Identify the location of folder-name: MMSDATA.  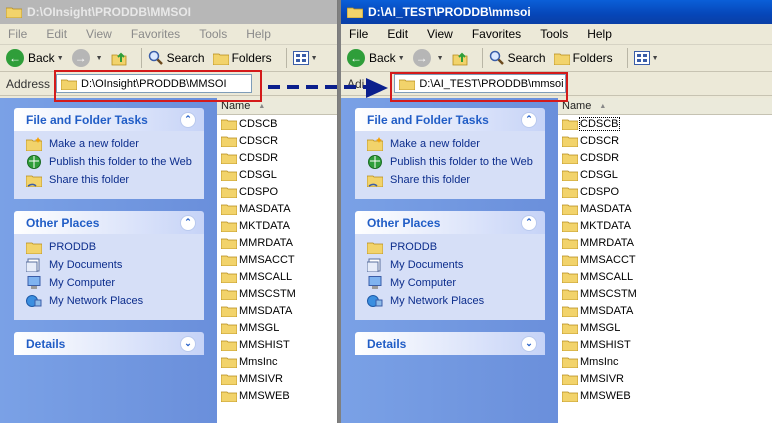
(266, 310).